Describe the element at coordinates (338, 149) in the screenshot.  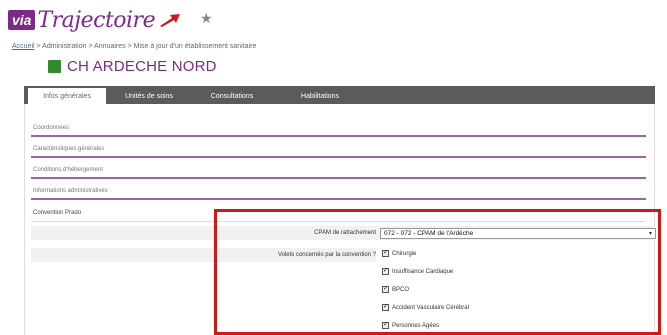
I see `section-caracteristiques: Caractéristiques générales` at that location.